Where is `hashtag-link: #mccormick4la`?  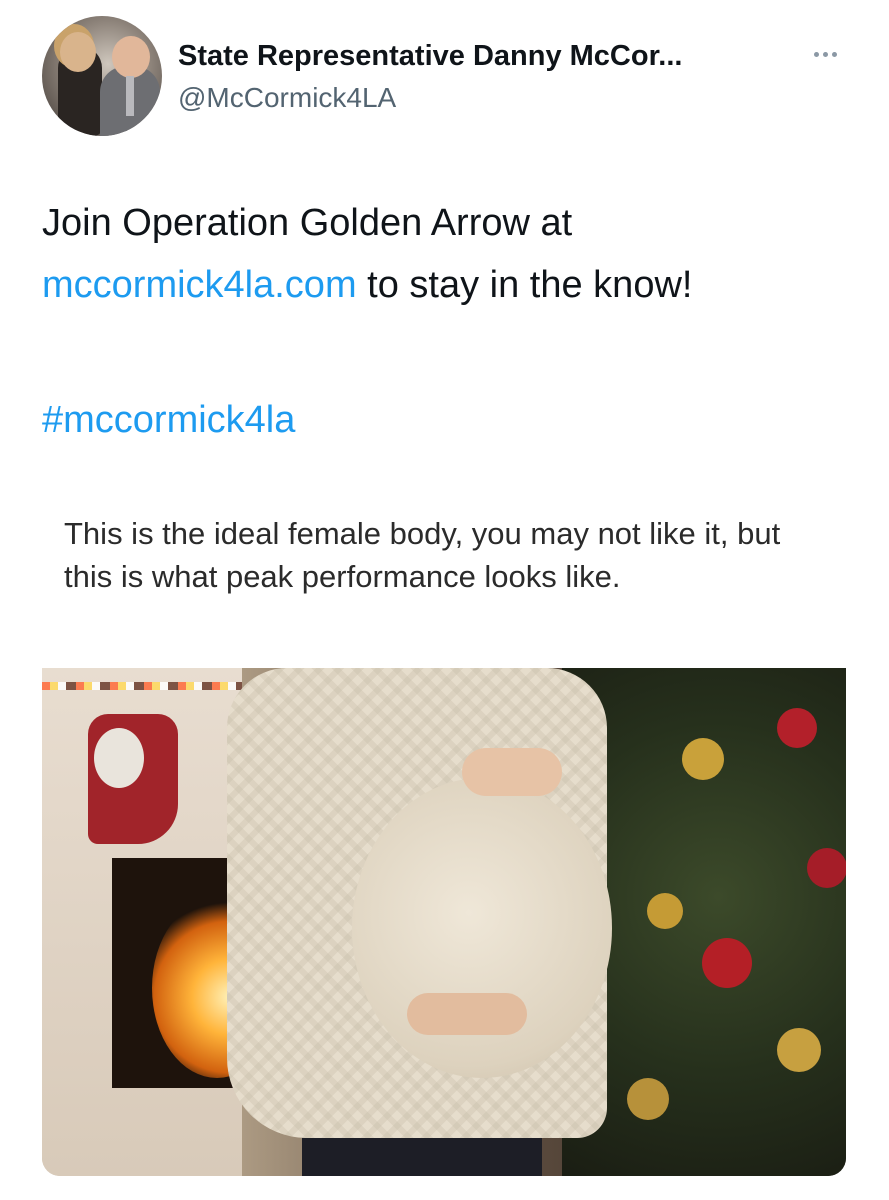 hashtag-link: #mccormick4la is located at coordinates (168, 420).